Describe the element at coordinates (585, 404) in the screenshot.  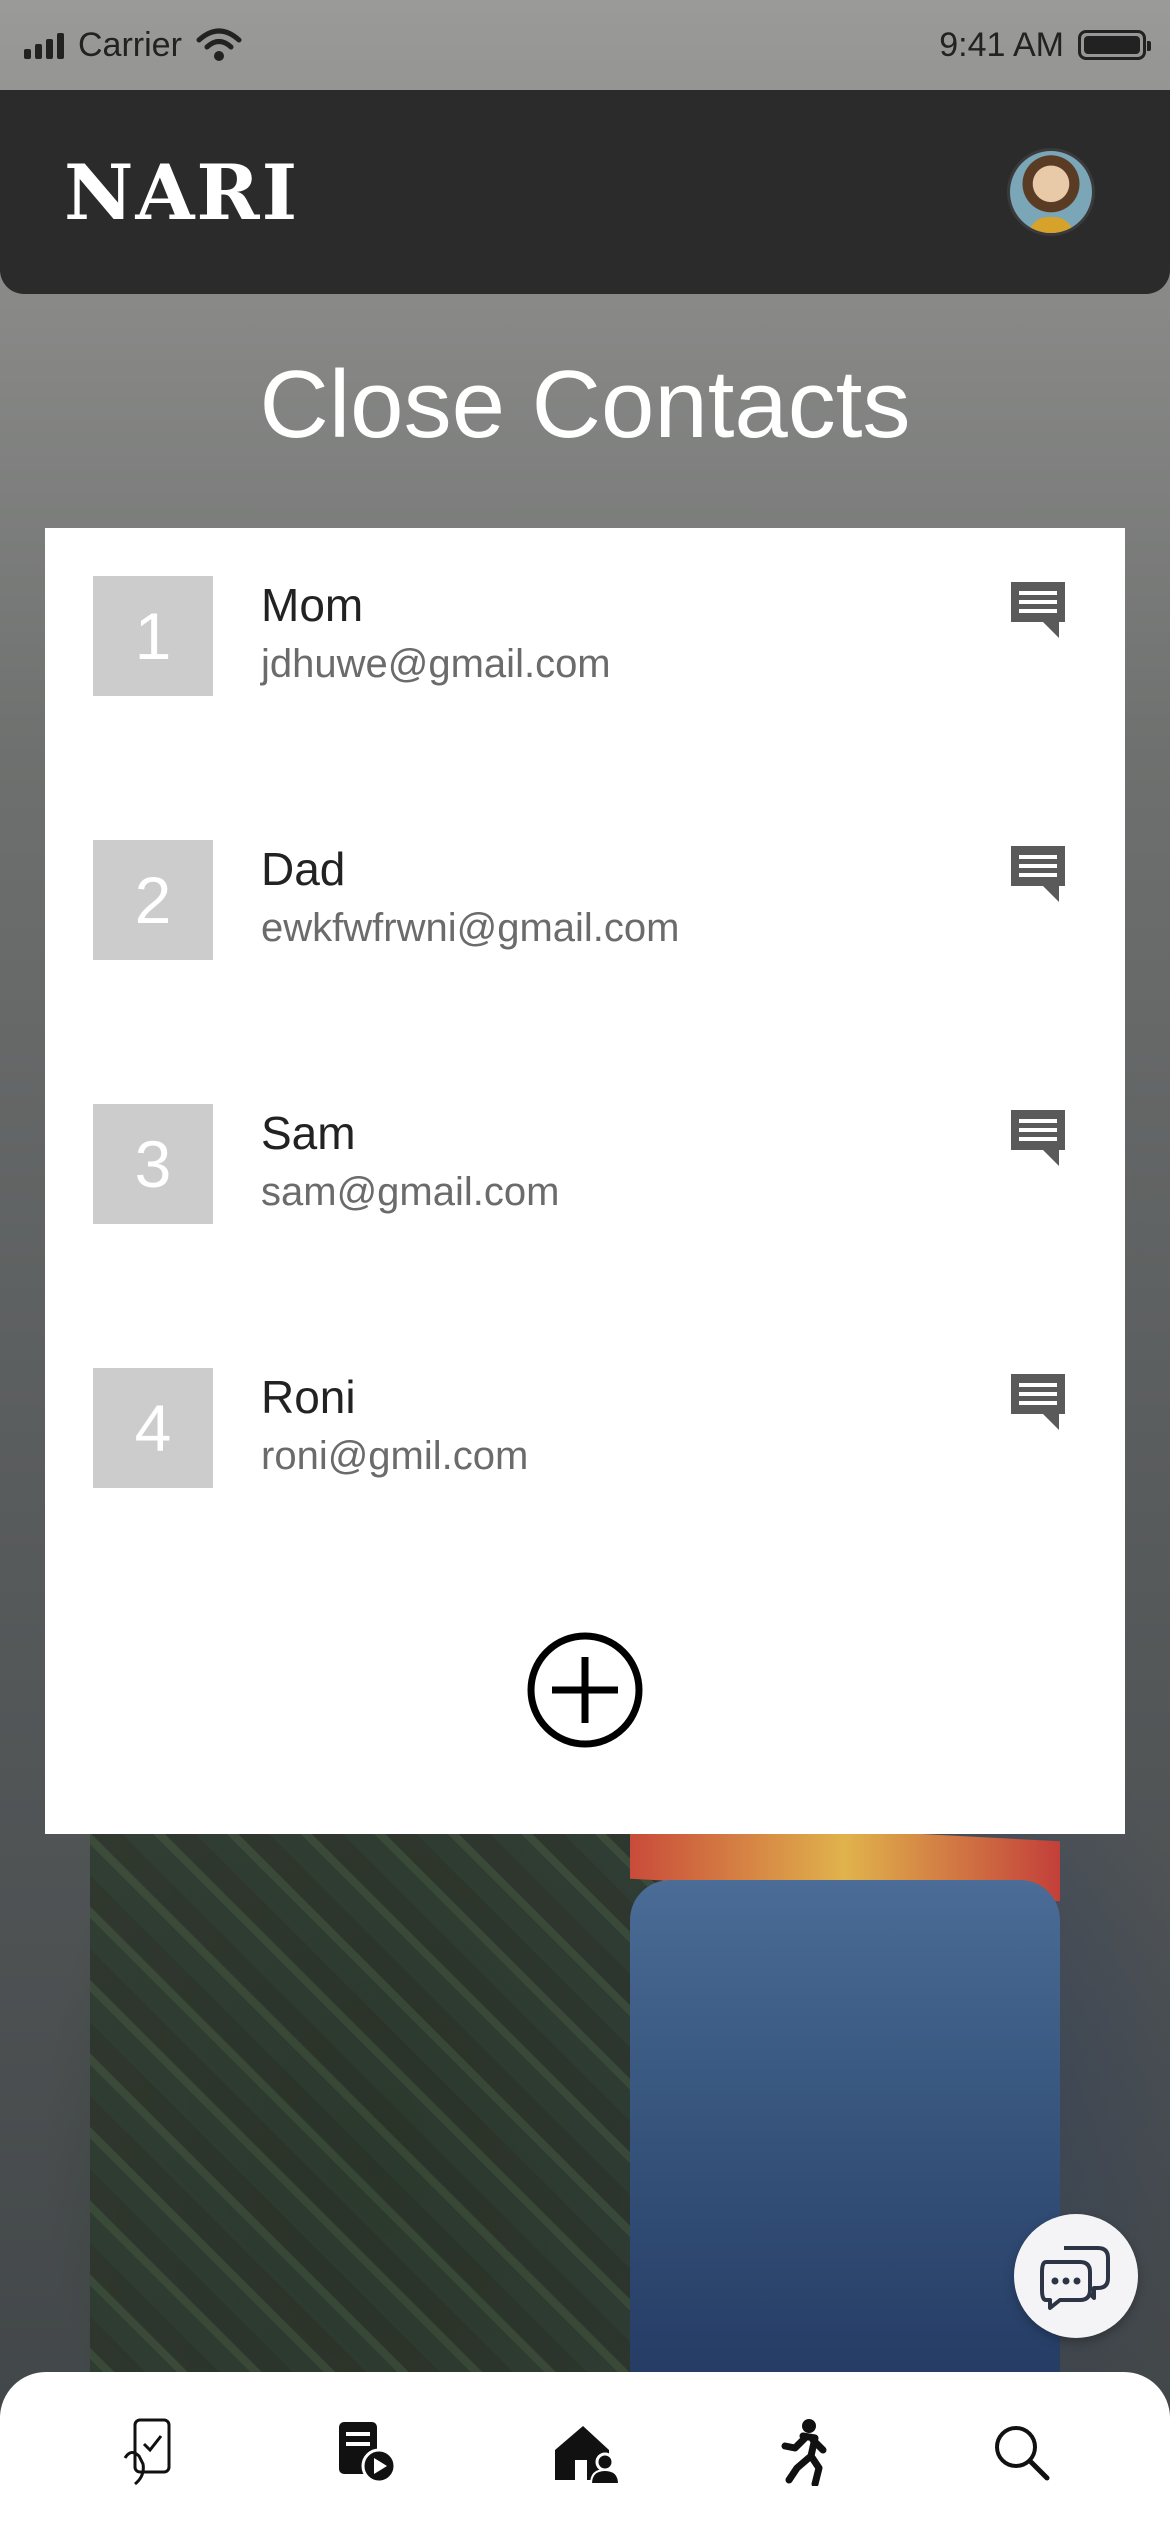
I see `page-title: Close Contacts` at that location.